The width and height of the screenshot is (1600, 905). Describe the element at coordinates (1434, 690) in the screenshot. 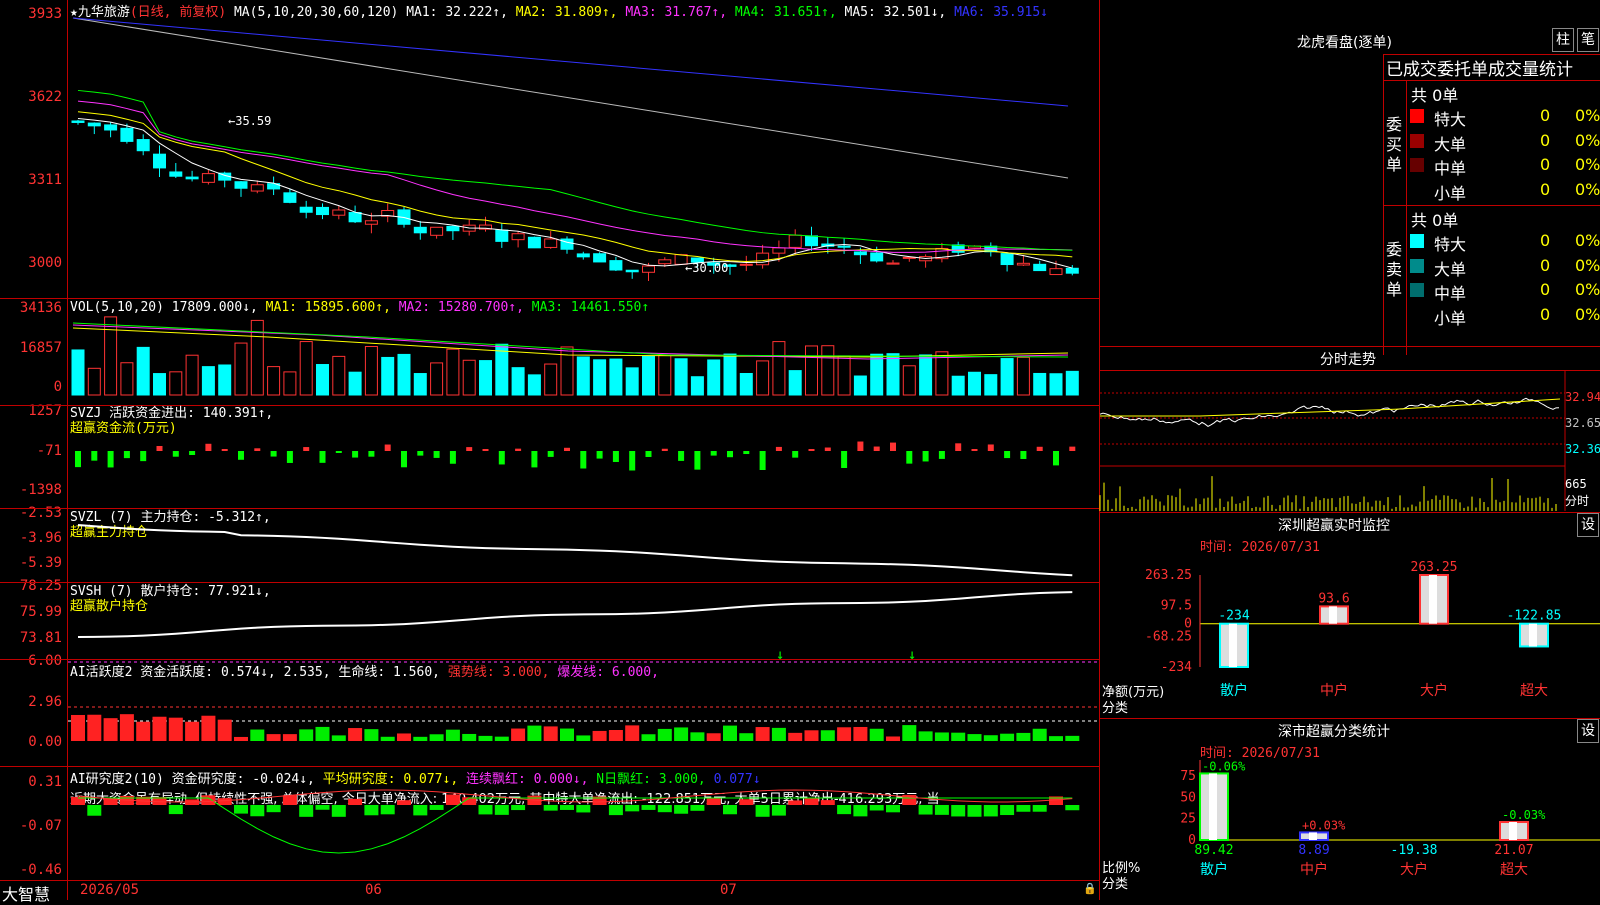

I see `category-label: 大户` at that location.